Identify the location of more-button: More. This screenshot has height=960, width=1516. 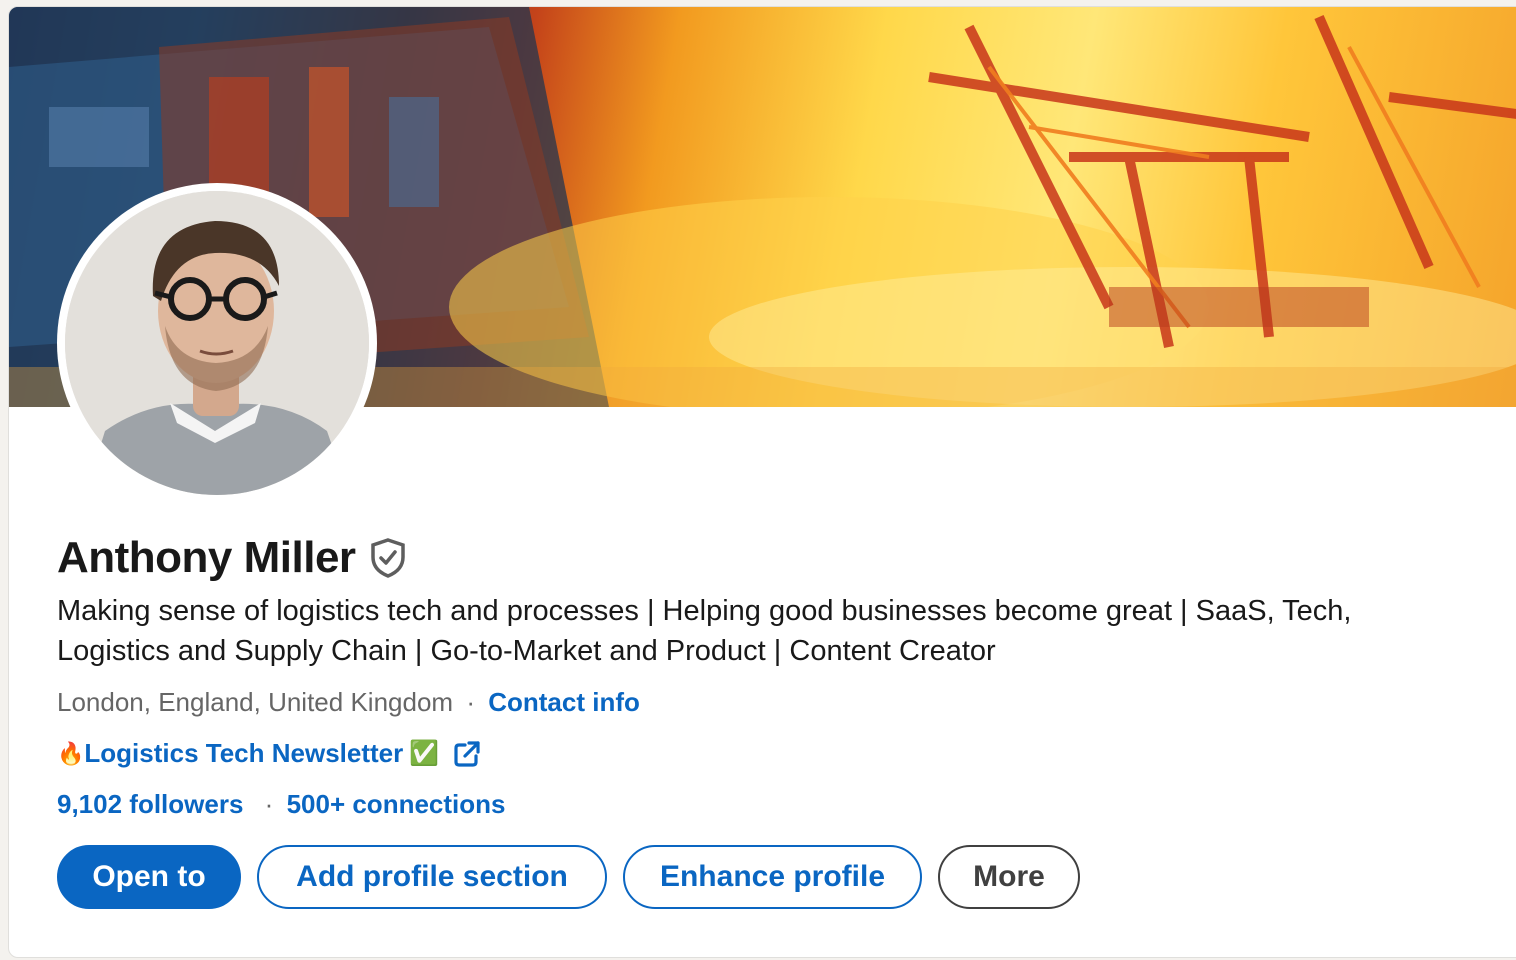
(1009, 877).